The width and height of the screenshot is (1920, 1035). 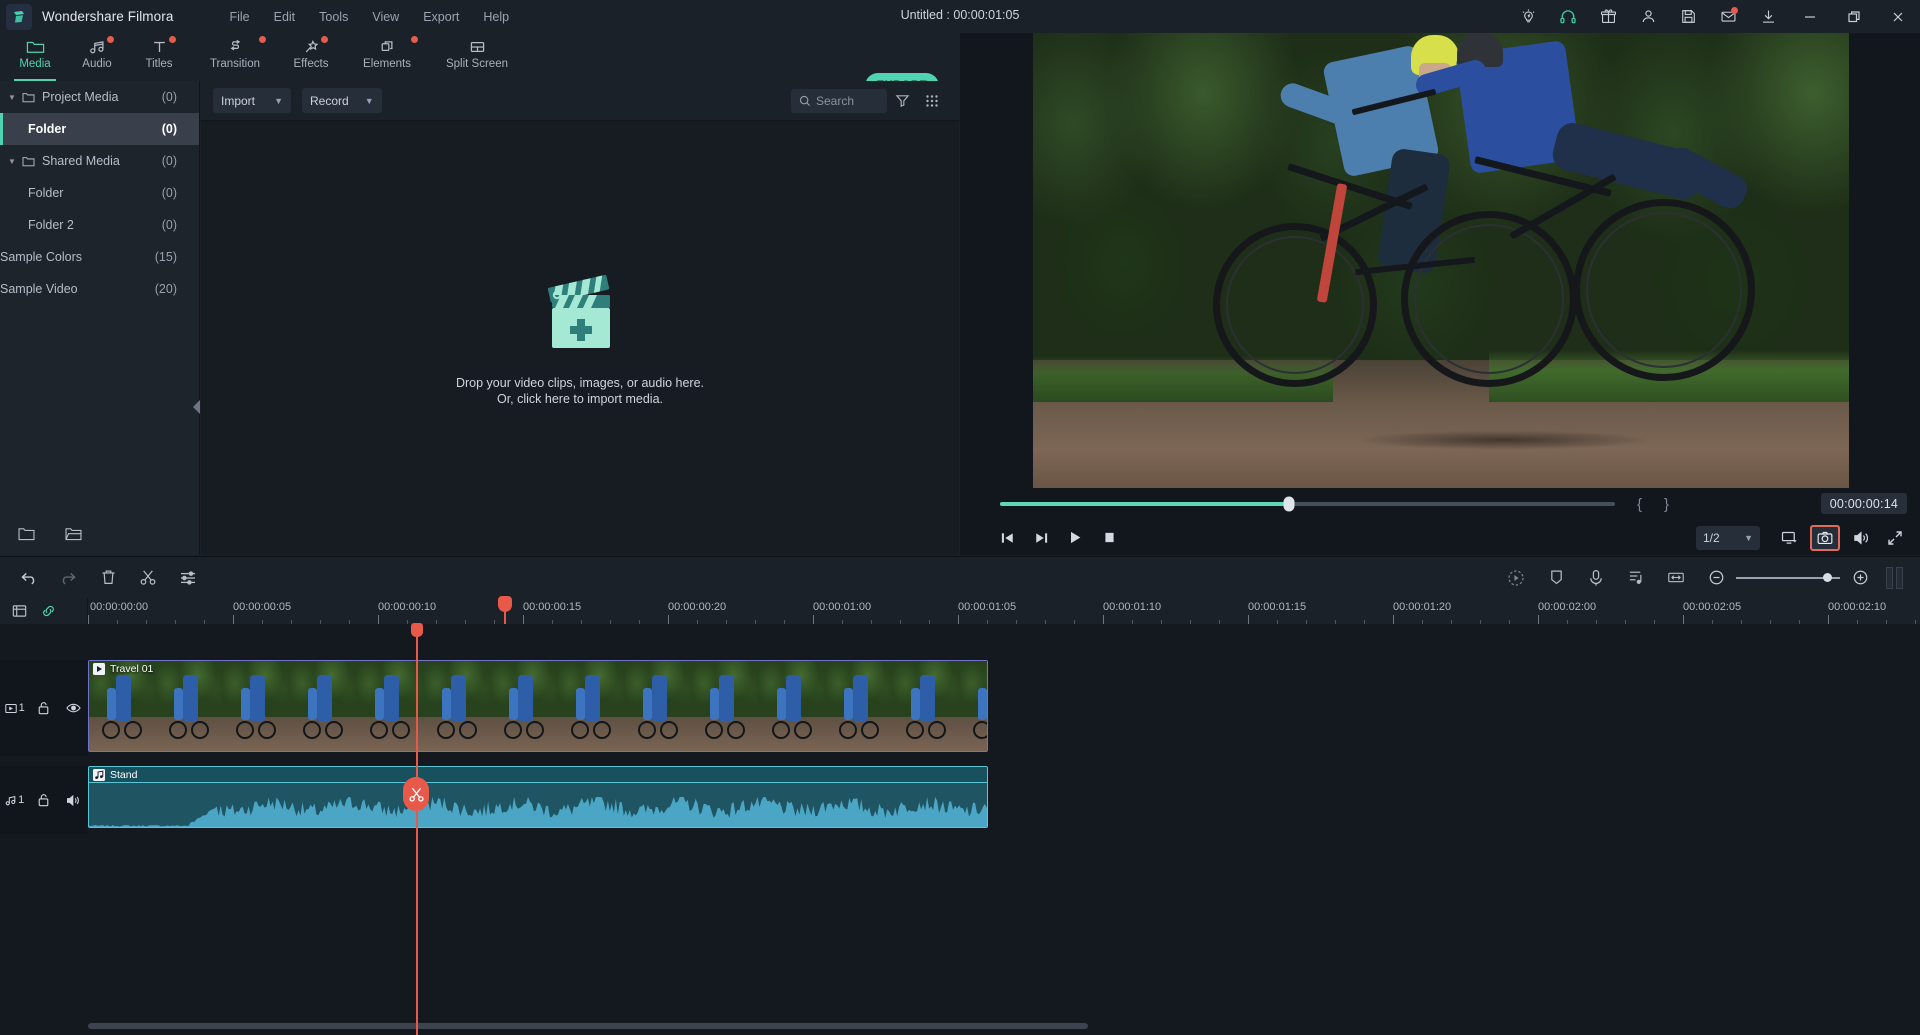 What do you see at coordinates (496, 17) in the screenshot?
I see `menu-help: Help` at bounding box center [496, 17].